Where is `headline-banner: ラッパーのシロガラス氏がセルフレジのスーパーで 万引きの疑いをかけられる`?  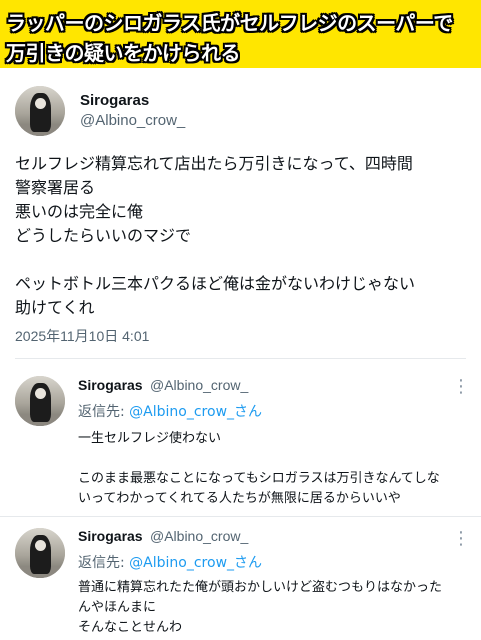 headline-banner: ラッパーのシロガラス氏がセルフレジのスーパーで 万引きの疑いをかけられる is located at coordinates (240, 34).